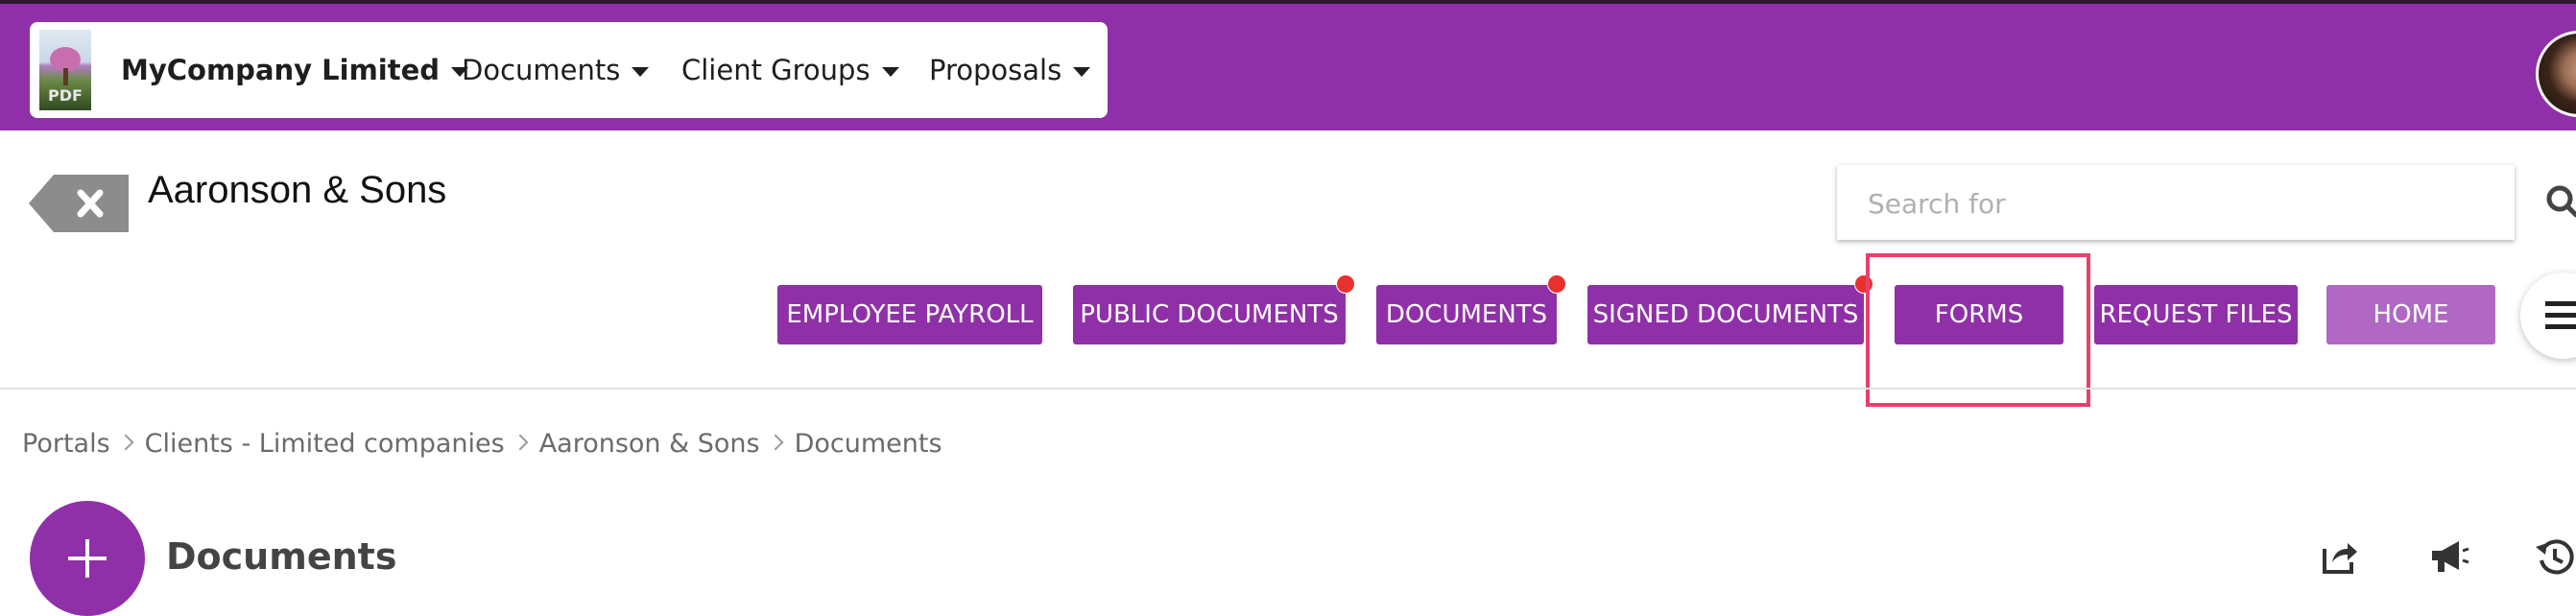 The image size is (2576, 616). Describe the element at coordinates (87, 558) in the screenshot. I see `add-button` at that location.